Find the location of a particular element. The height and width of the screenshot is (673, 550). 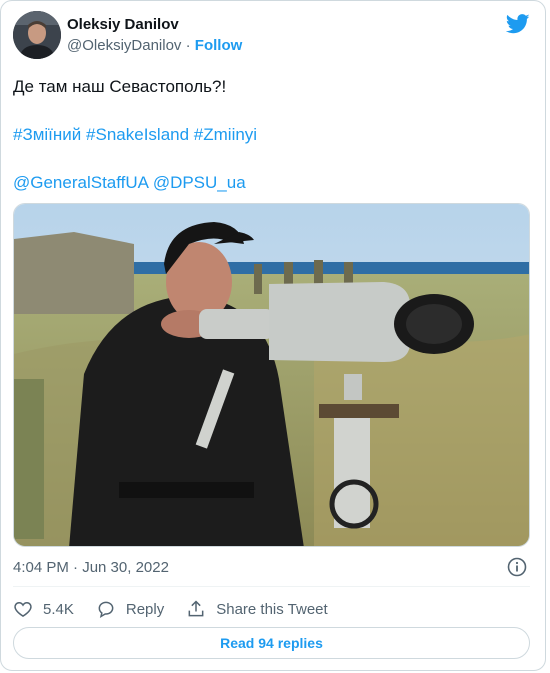

share-label: Share this Tweet is located at coordinates (272, 609).